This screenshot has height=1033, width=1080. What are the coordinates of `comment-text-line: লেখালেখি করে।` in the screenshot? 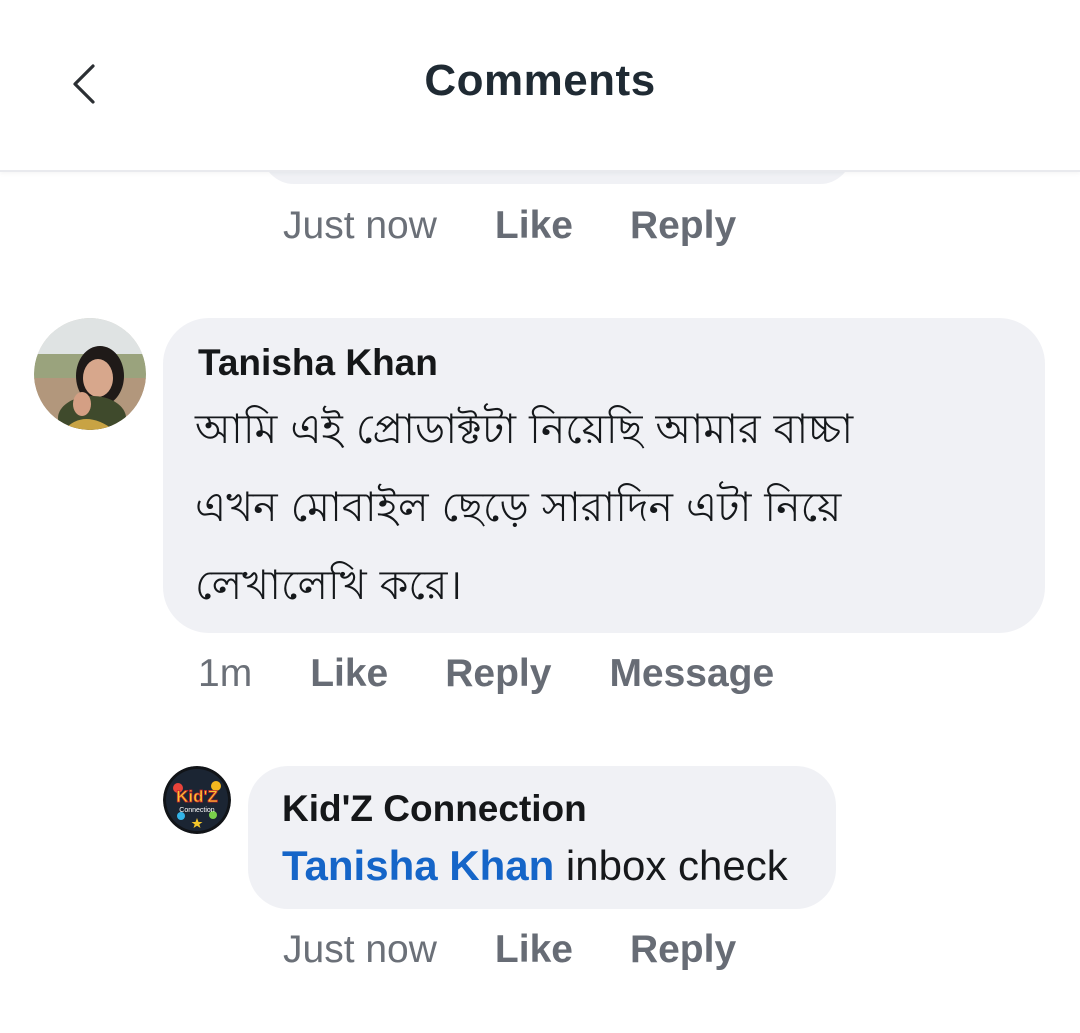 It's located at (329, 585).